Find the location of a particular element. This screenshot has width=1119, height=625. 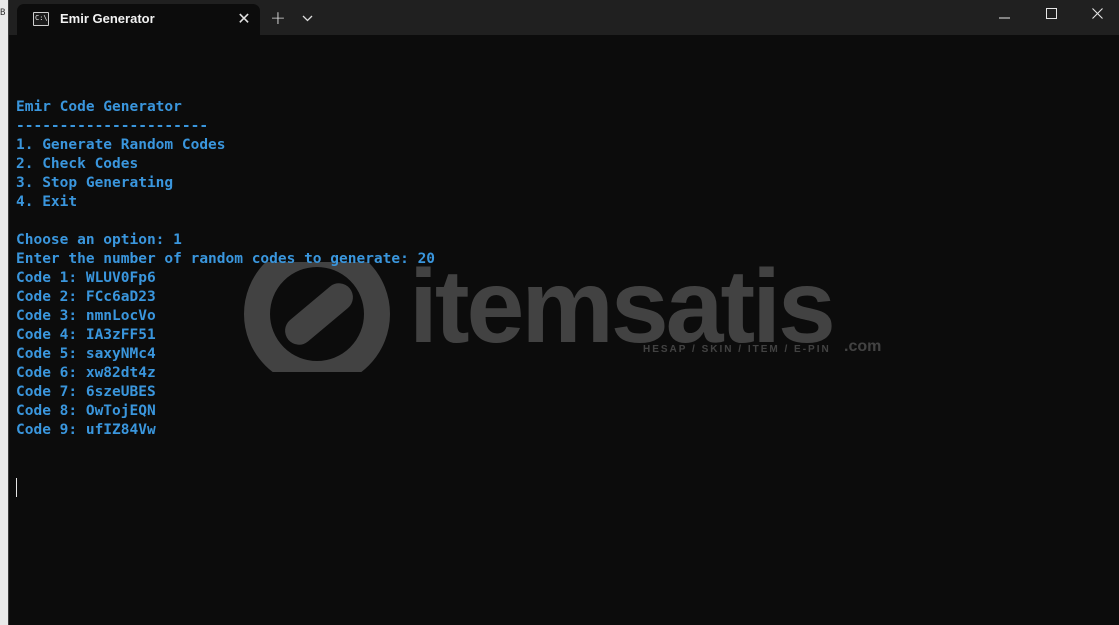

terminal-line: 2. Check Codes is located at coordinates (77, 164).